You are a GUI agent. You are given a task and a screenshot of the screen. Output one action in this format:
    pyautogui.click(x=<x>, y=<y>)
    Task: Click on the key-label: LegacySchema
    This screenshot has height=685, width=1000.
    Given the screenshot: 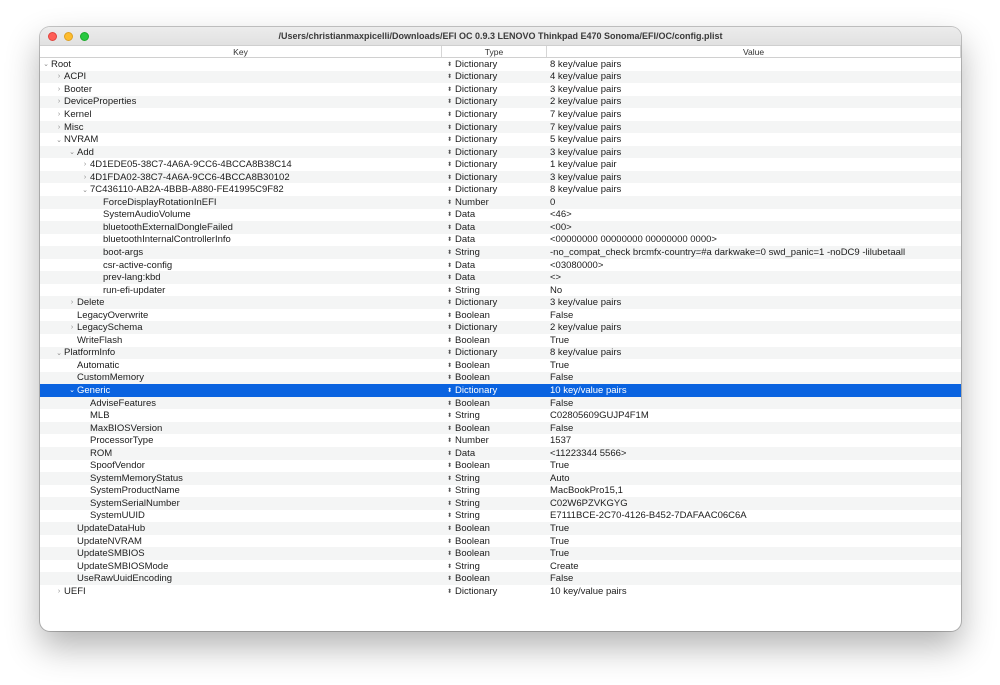 What is the action you would take?
    pyautogui.click(x=109, y=327)
    